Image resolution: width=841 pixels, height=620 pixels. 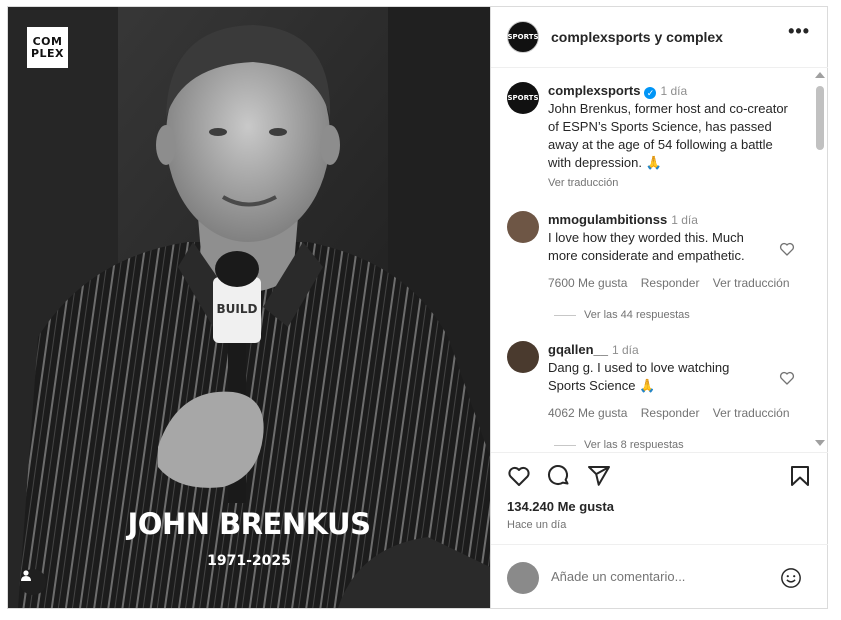 What do you see at coordinates (637, 37) in the screenshot?
I see `header-title: complexsports y complex` at bounding box center [637, 37].